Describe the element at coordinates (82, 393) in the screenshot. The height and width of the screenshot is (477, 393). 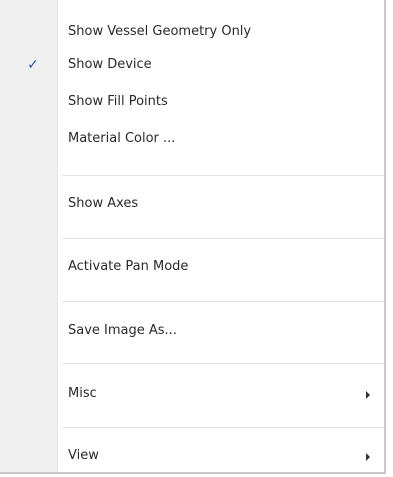
I see `menu-item-label: Misc` at that location.